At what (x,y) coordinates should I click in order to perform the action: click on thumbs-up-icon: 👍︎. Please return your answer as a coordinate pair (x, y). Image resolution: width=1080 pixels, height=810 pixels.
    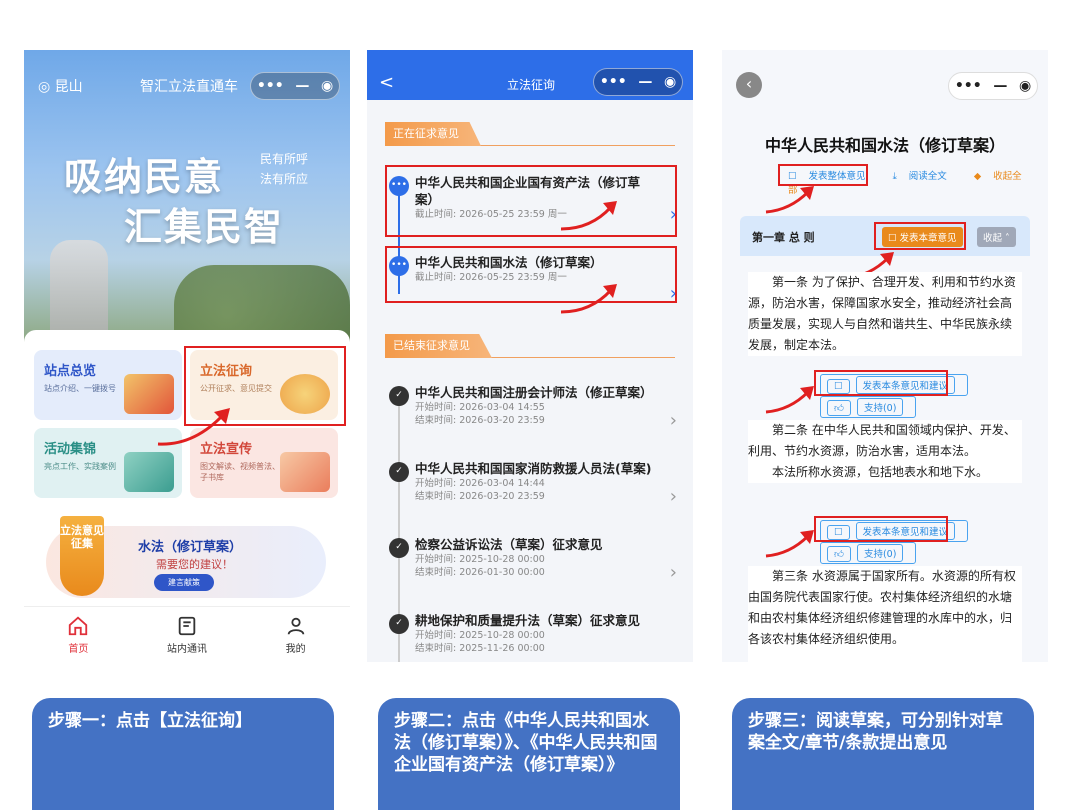
    Looking at the image, I should click on (839, 554).